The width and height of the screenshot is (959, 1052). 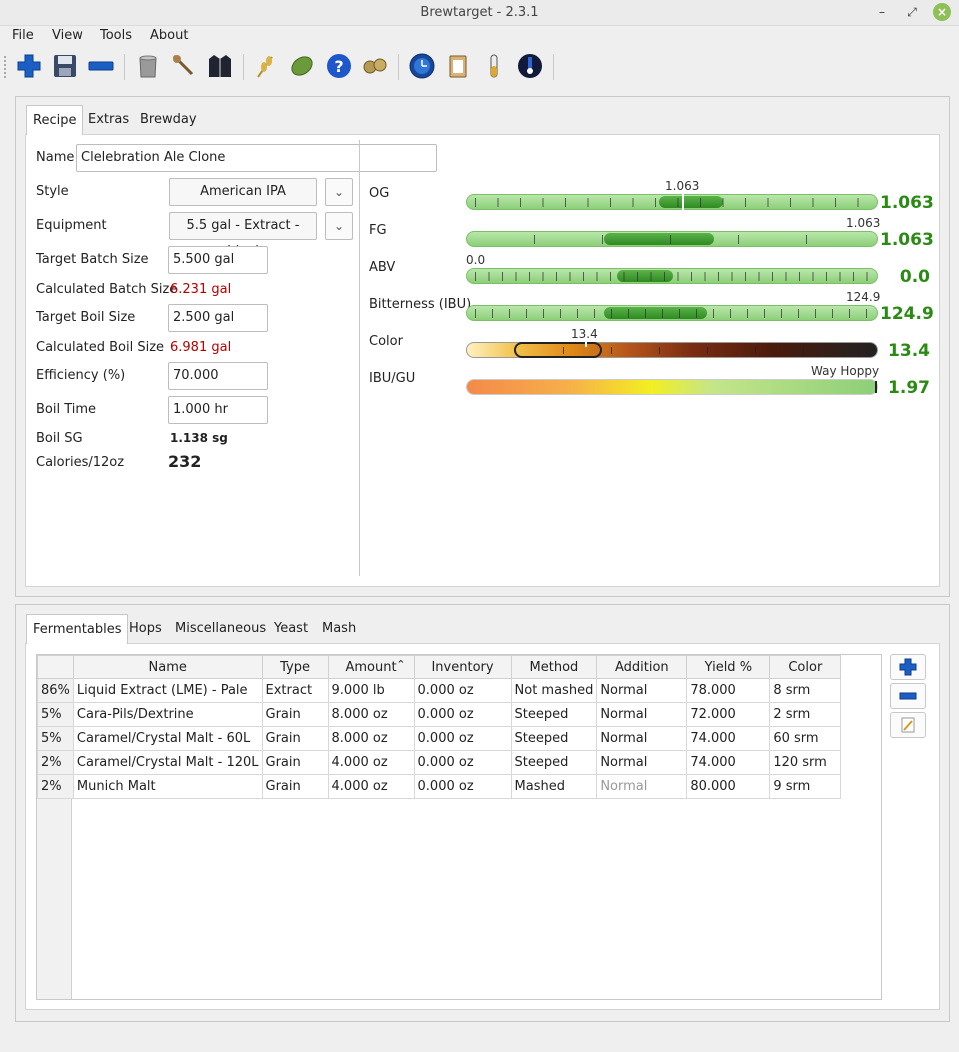 What do you see at coordinates (116, 35) in the screenshot?
I see `menu-tools: Tools` at bounding box center [116, 35].